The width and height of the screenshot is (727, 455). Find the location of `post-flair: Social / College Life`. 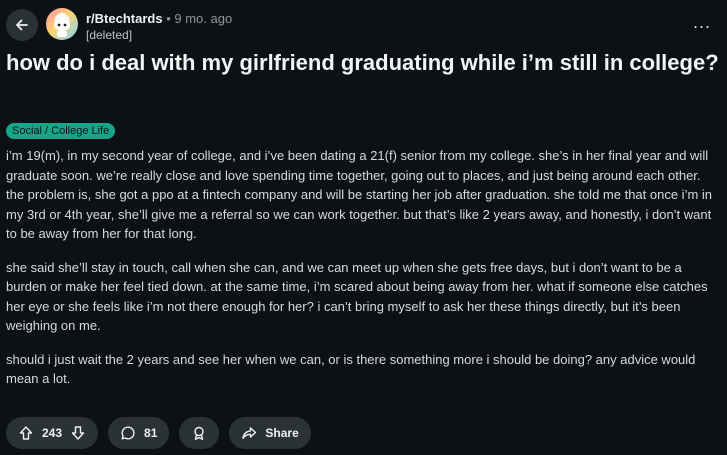

post-flair: Social / College Life is located at coordinates (61, 131).